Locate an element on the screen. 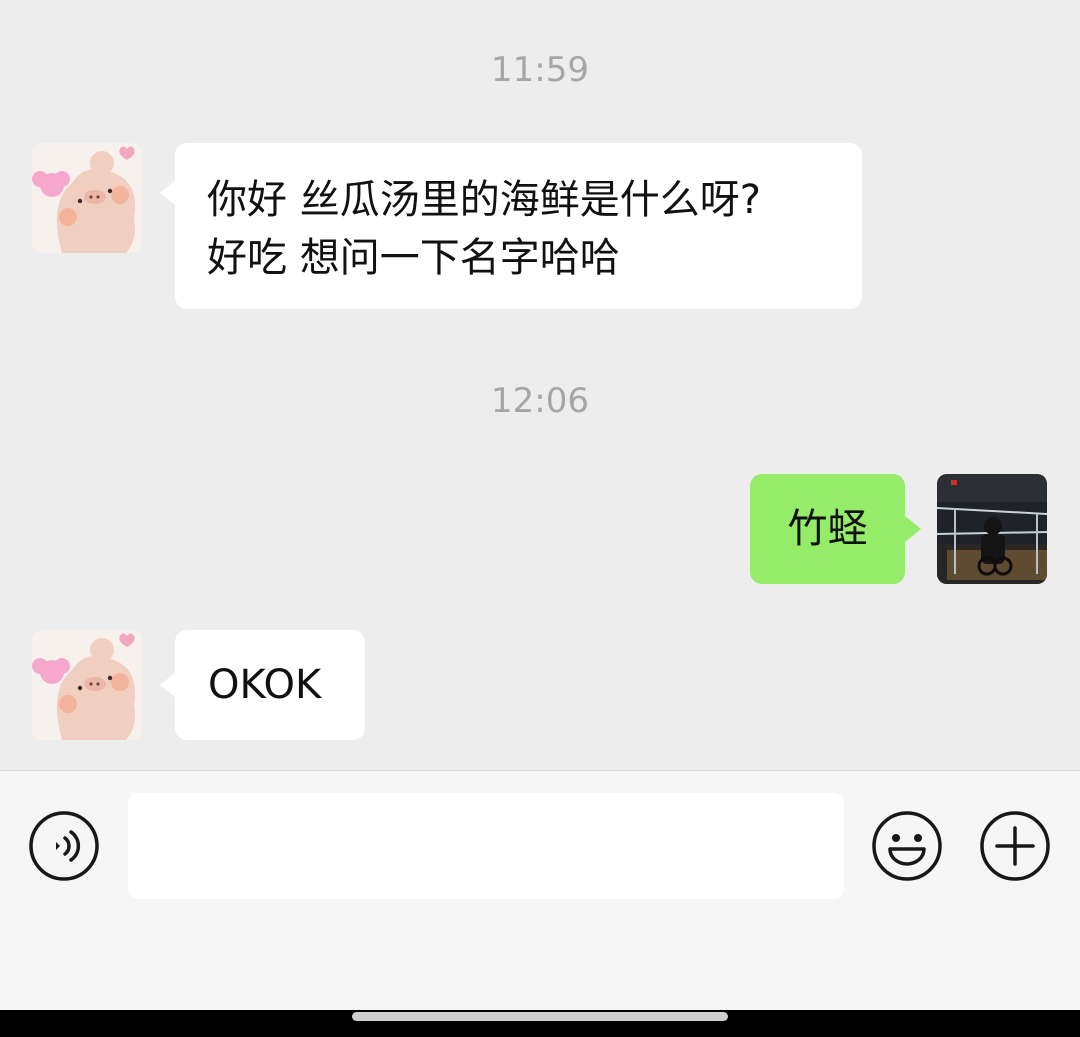  message-text: OKOK is located at coordinates (265, 685).